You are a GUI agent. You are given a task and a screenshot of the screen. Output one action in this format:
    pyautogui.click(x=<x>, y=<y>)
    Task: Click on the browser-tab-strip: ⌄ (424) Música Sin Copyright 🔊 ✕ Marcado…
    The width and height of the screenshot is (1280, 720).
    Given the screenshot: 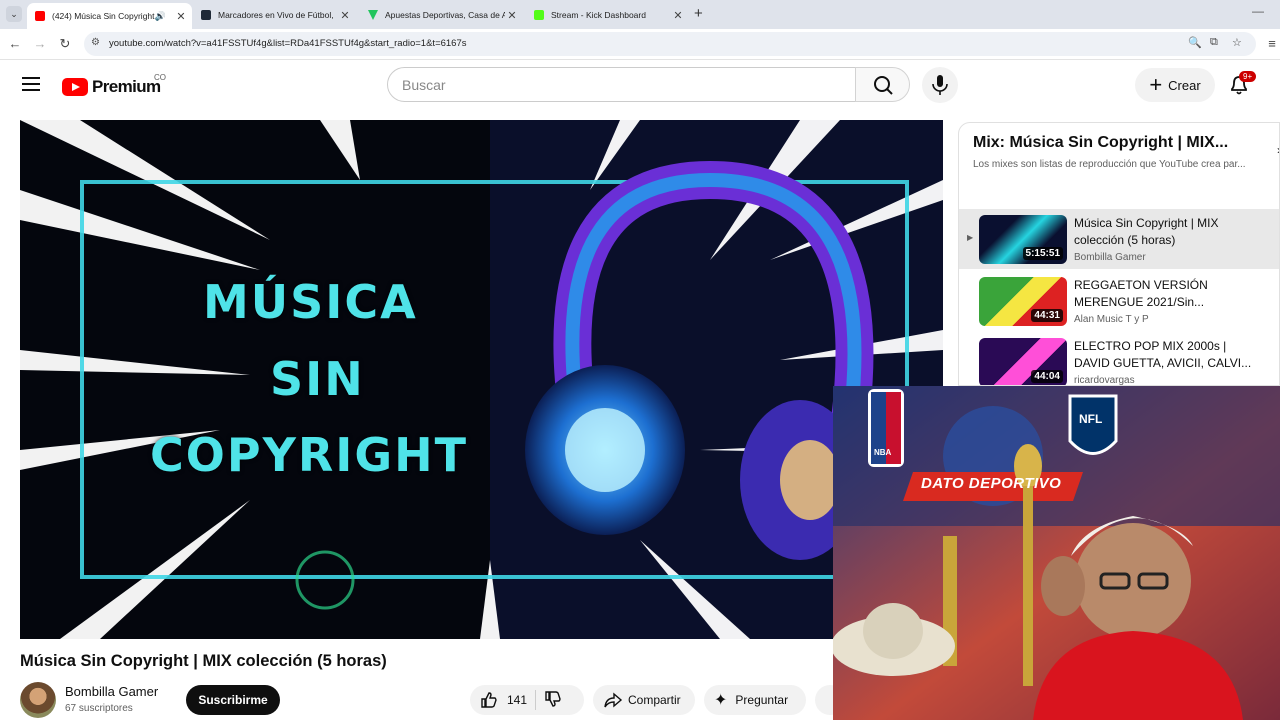 What is the action you would take?
    pyautogui.click(x=640, y=14)
    